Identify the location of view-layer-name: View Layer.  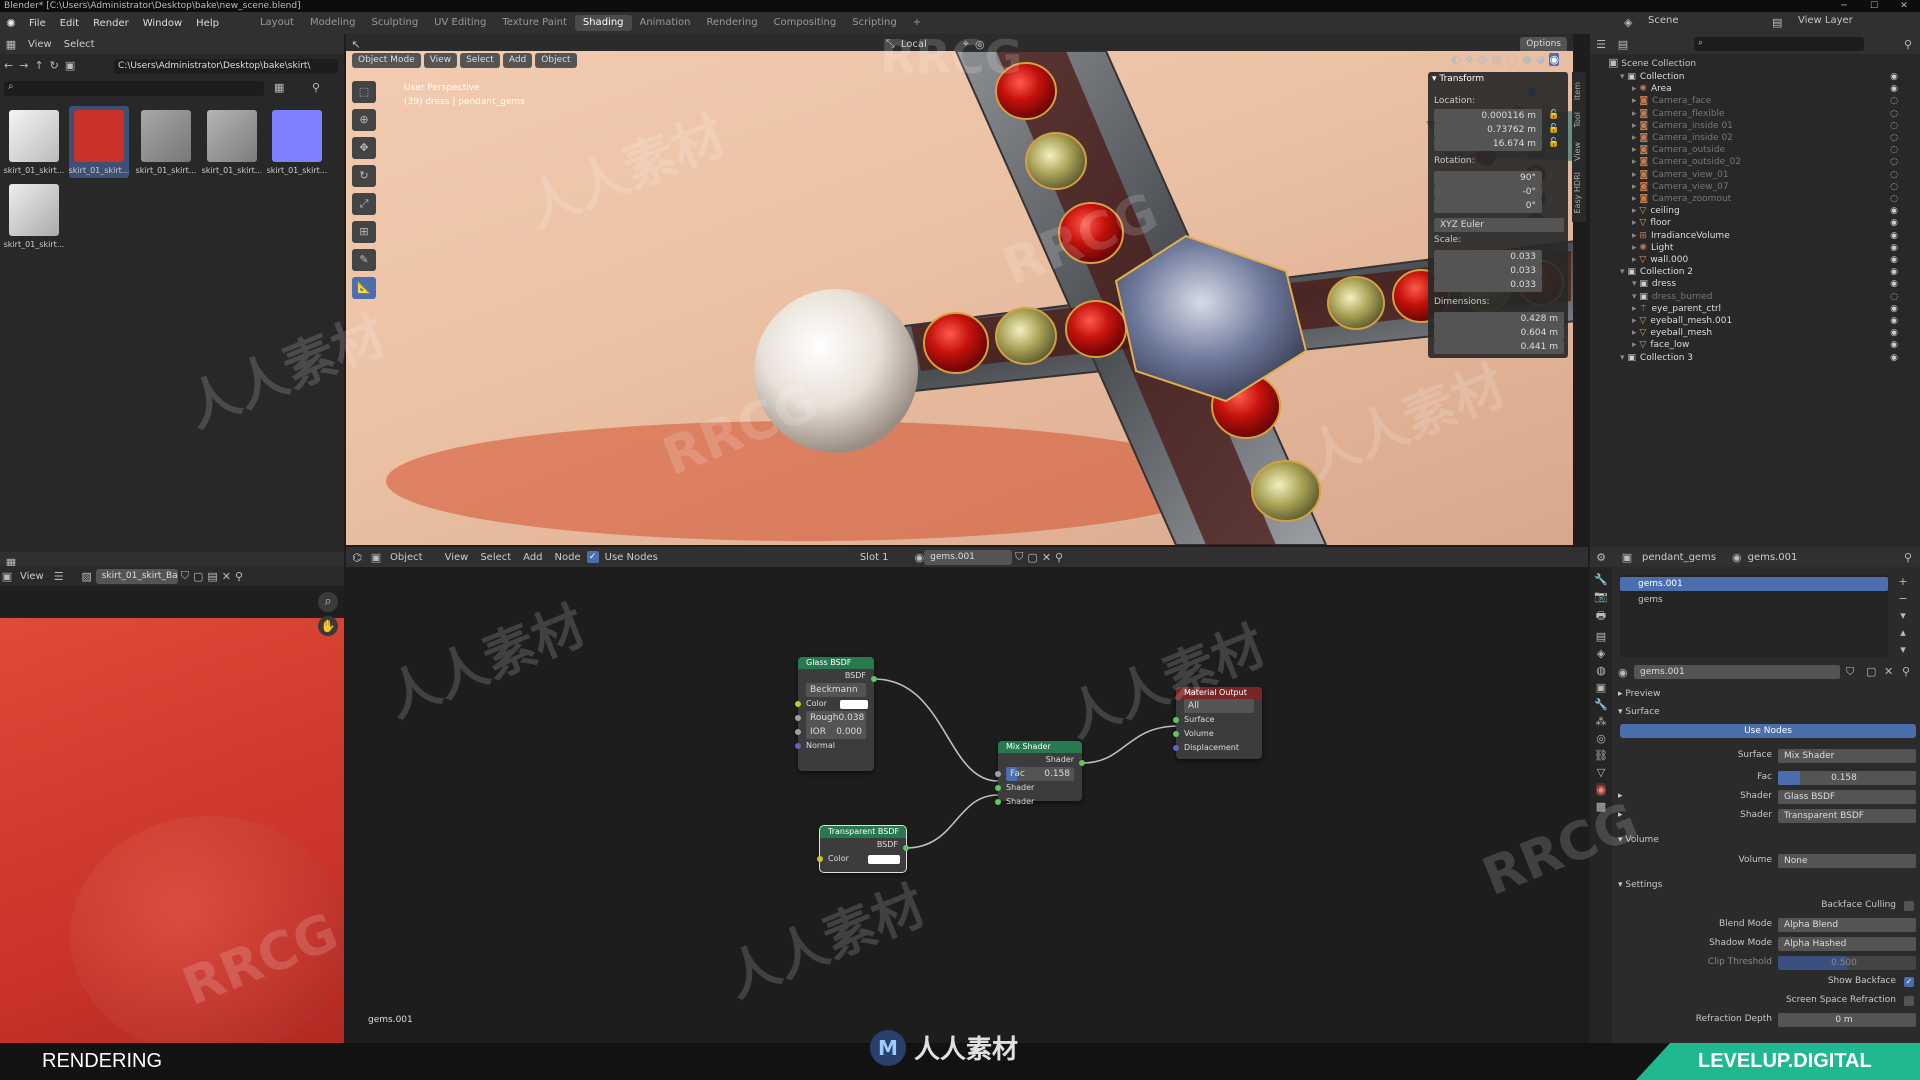
(1825, 20).